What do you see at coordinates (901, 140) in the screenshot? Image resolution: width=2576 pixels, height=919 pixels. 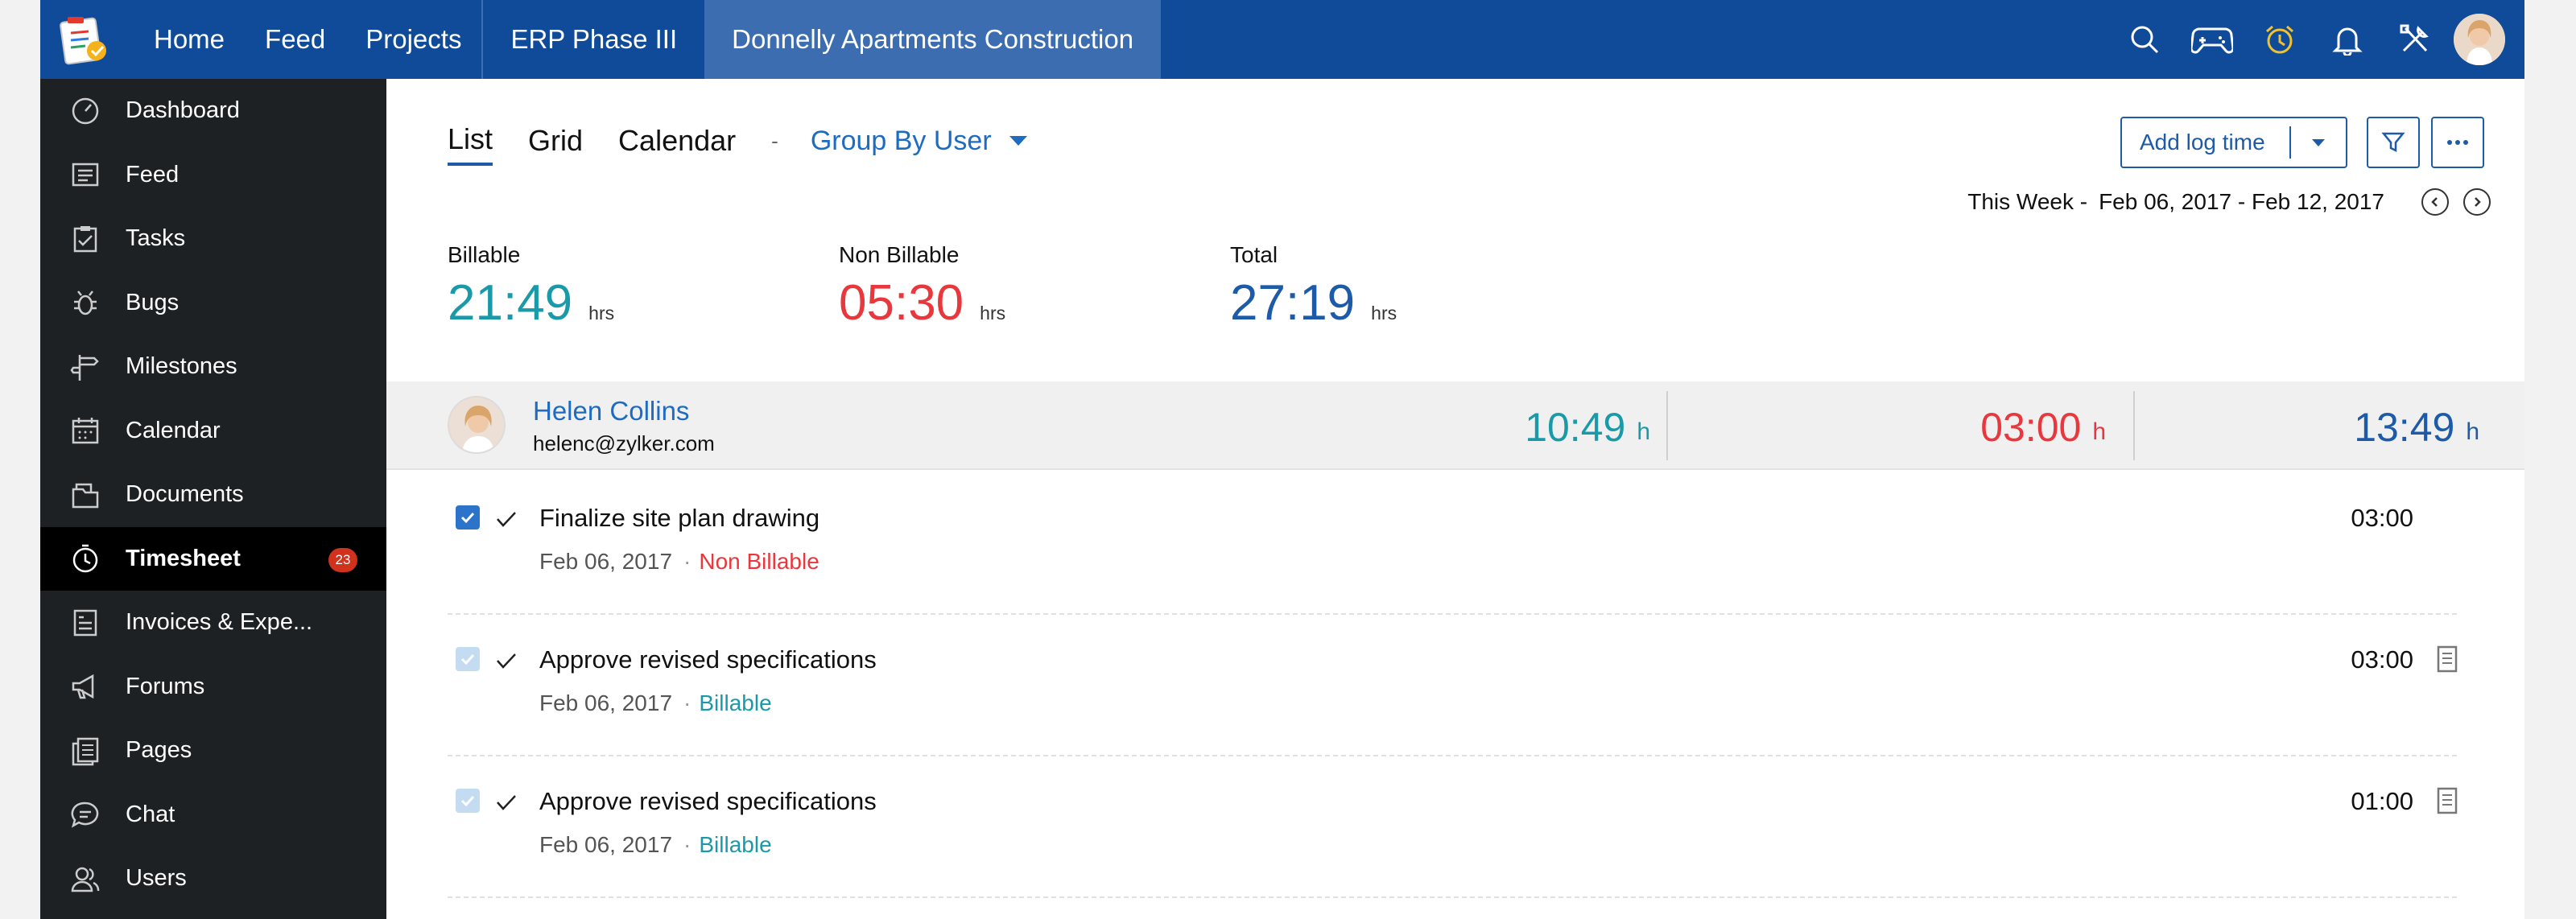 I see `group-by-label: Group By User` at bounding box center [901, 140].